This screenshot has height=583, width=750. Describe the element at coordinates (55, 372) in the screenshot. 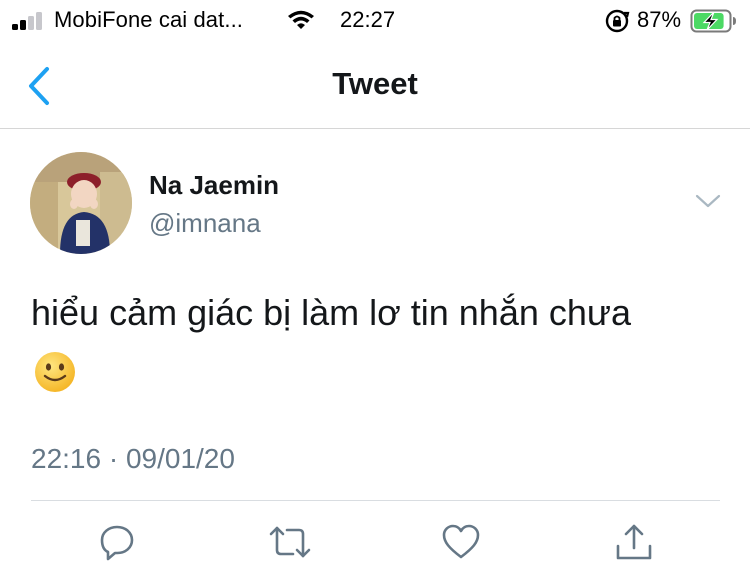

I see `slightly-smiling-face-icon` at that location.